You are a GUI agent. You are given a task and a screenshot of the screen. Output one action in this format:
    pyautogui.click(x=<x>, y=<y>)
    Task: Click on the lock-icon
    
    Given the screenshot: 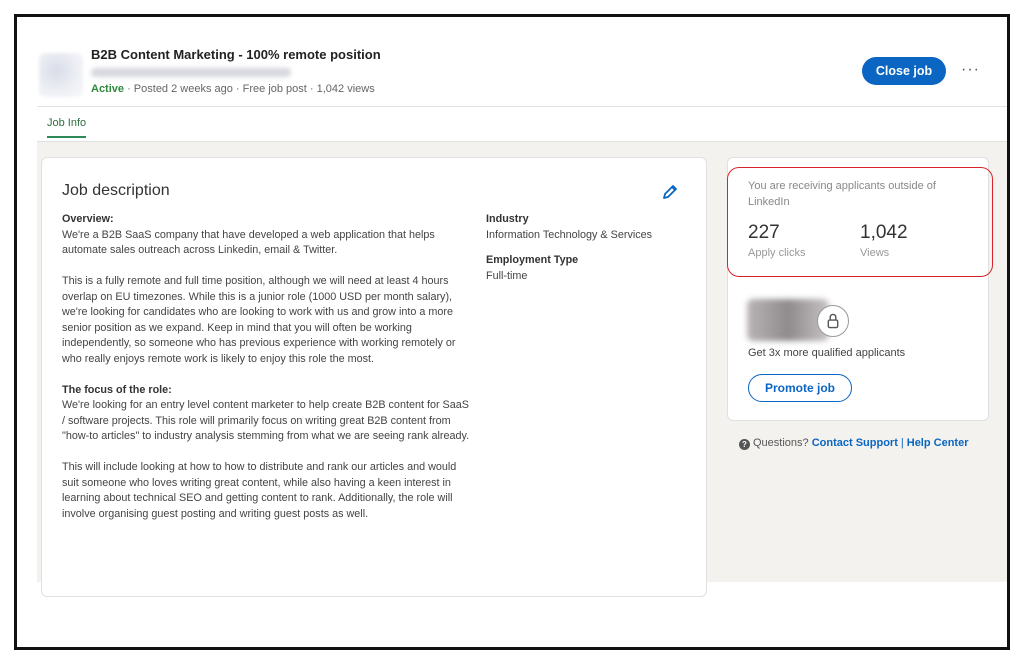 What is the action you would take?
    pyautogui.click(x=833, y=321)
    